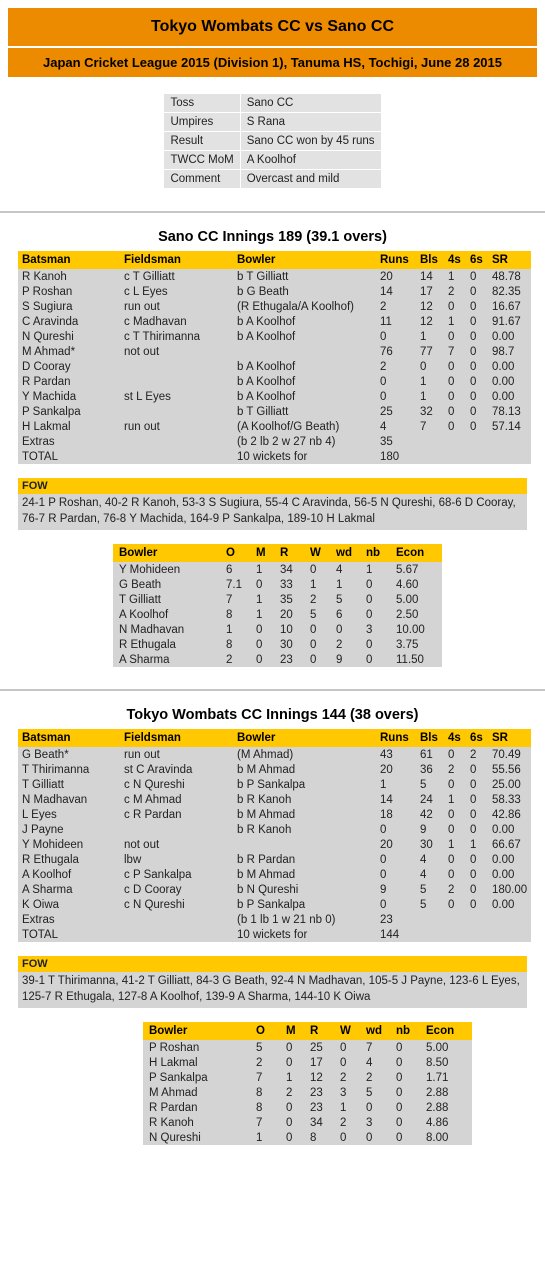  Describe the element at coordinates (171, 1122) in the screenshot. I see `bowling-cell-bowler: R Kanoh` at that location.